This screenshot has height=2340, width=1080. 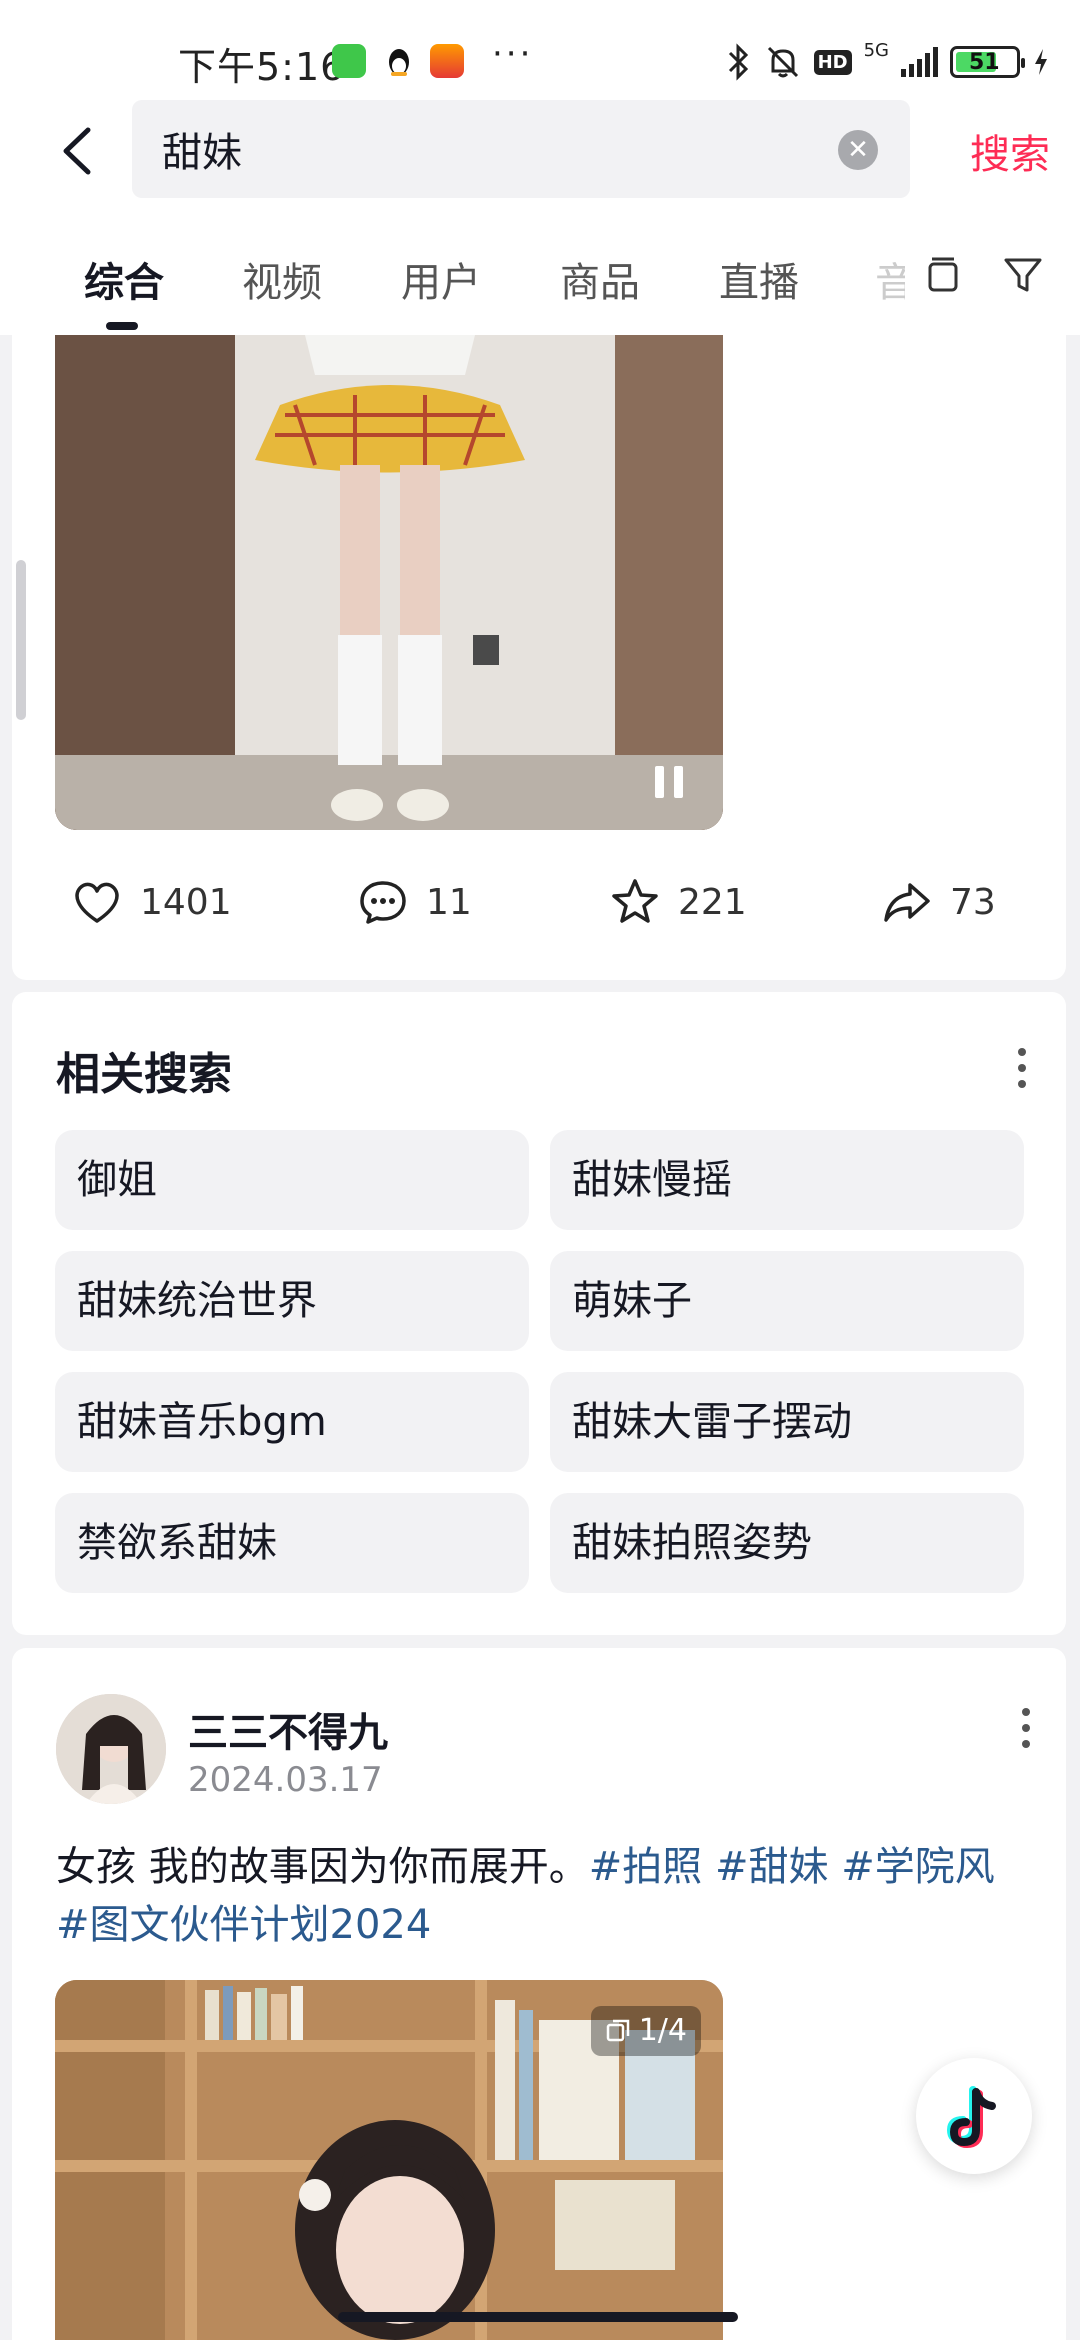 I want to click on post-image: 1/4, so click(x=389, y=2160).